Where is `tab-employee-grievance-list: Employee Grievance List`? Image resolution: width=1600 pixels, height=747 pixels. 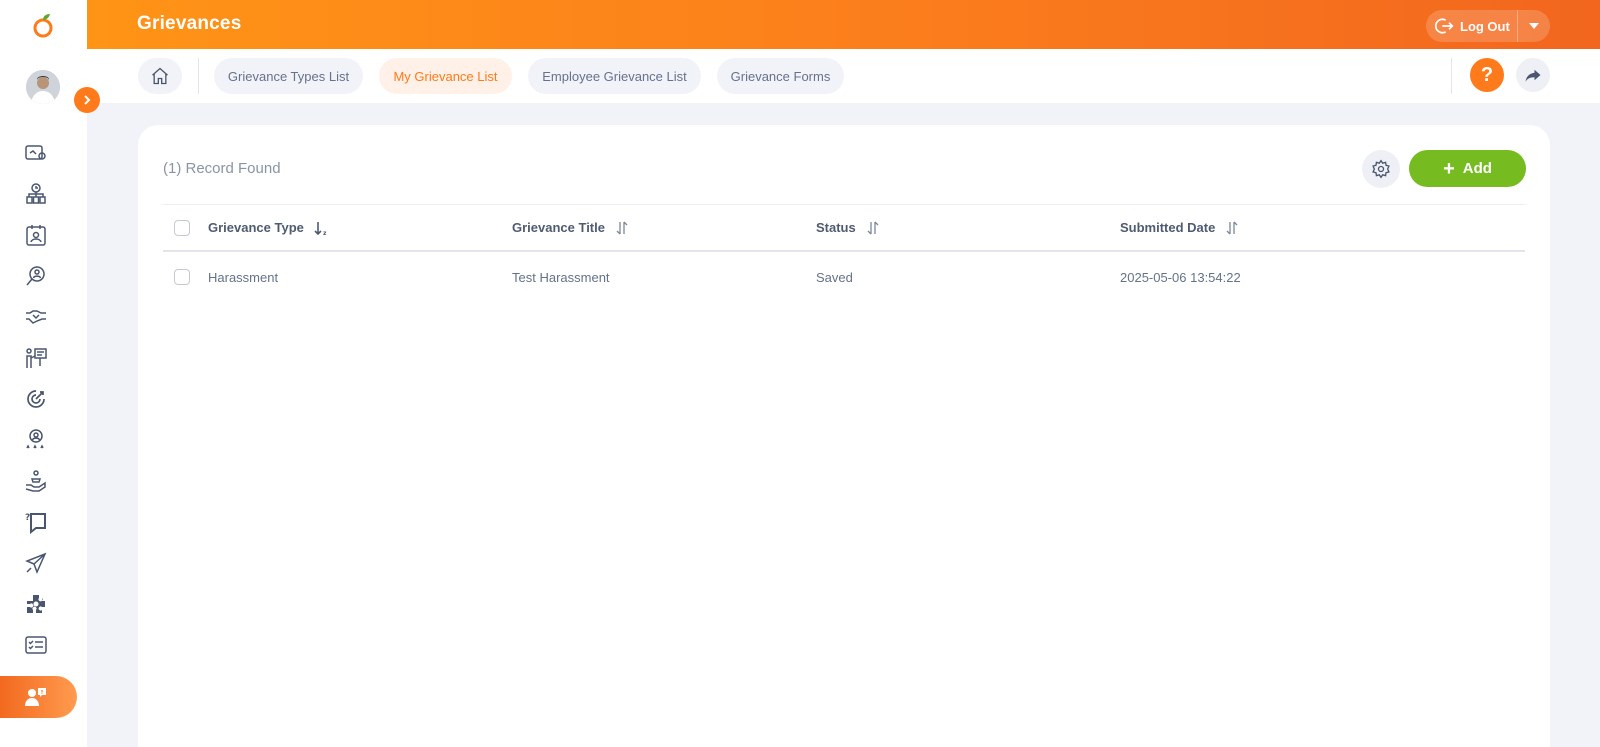
tab-employee-grievance-list: Employee Grievance List is located at coordinates (614, 76).